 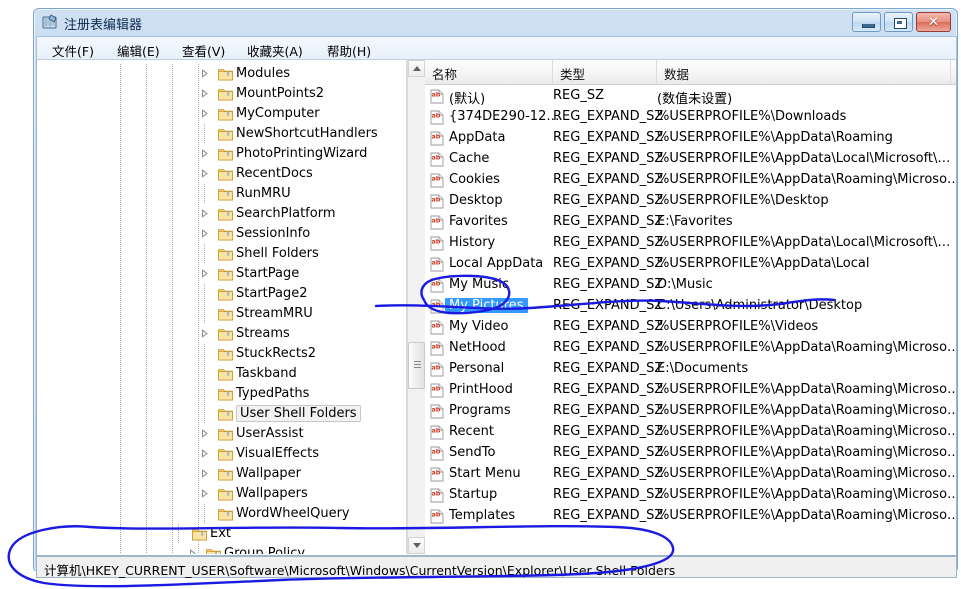 What do you see at coordinates (228, 114) in the screenshot?
I see `tree-item-2: MyComputer` at bounding box center [228, 114].